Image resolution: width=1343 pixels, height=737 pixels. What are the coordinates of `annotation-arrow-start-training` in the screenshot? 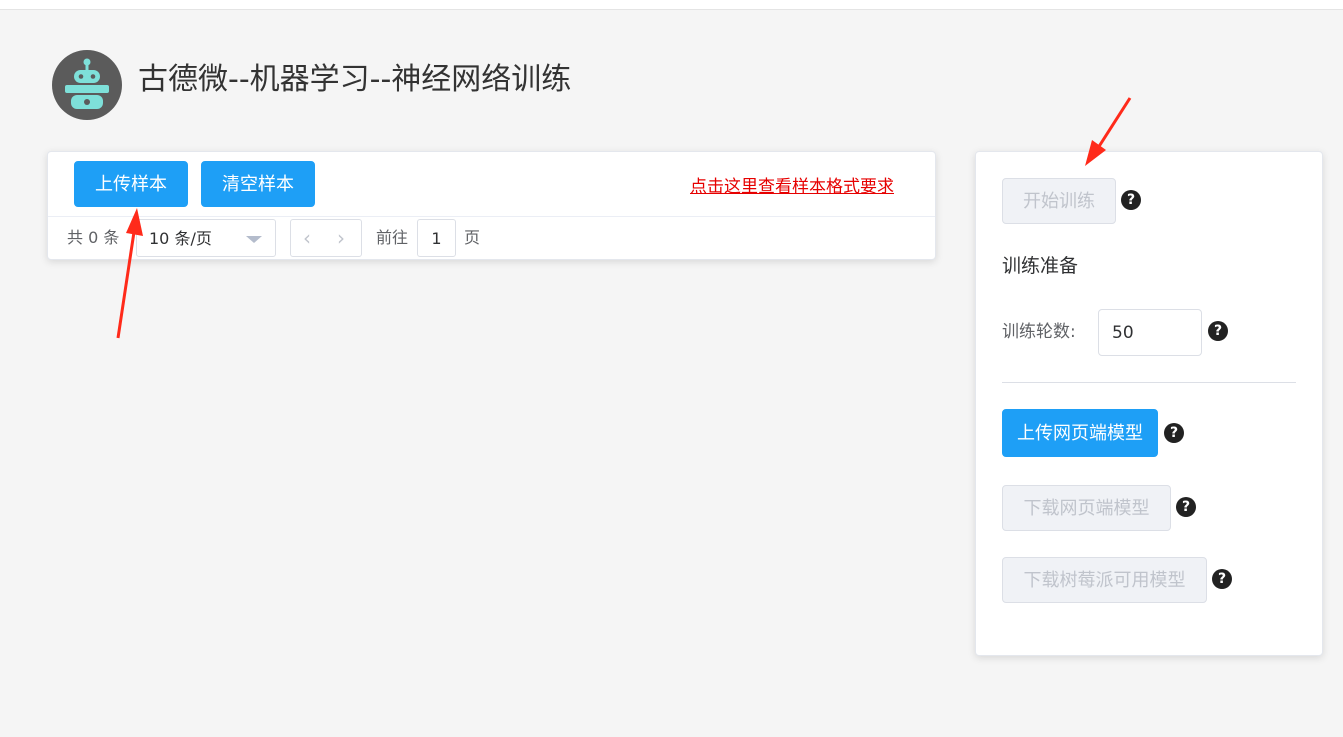 It's located at (1108, 131).